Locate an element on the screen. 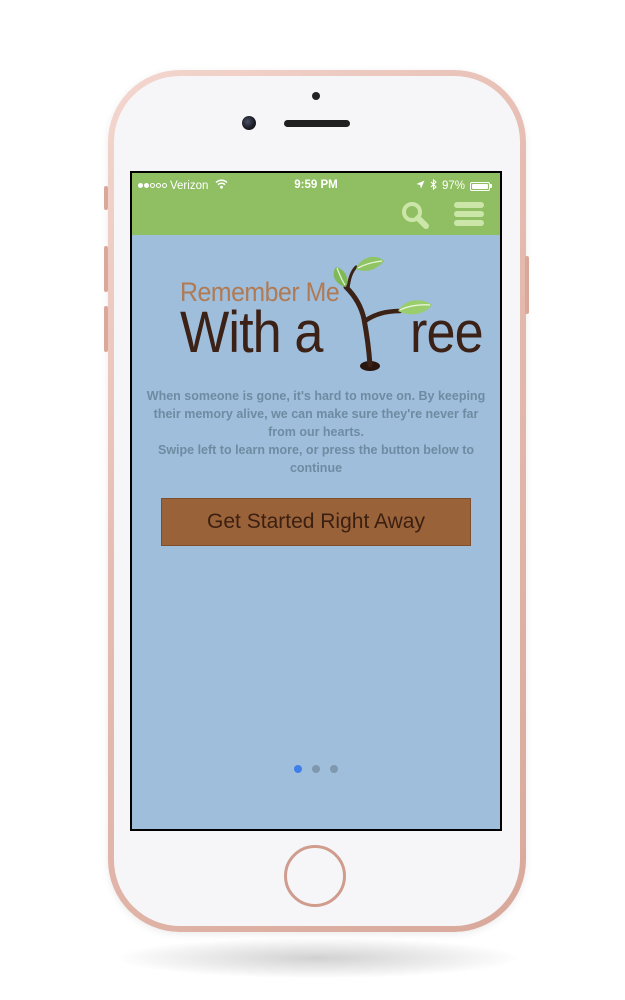 This screenshot has width=625, height=1000. volume-up-button is located at coordinates (106, 269).